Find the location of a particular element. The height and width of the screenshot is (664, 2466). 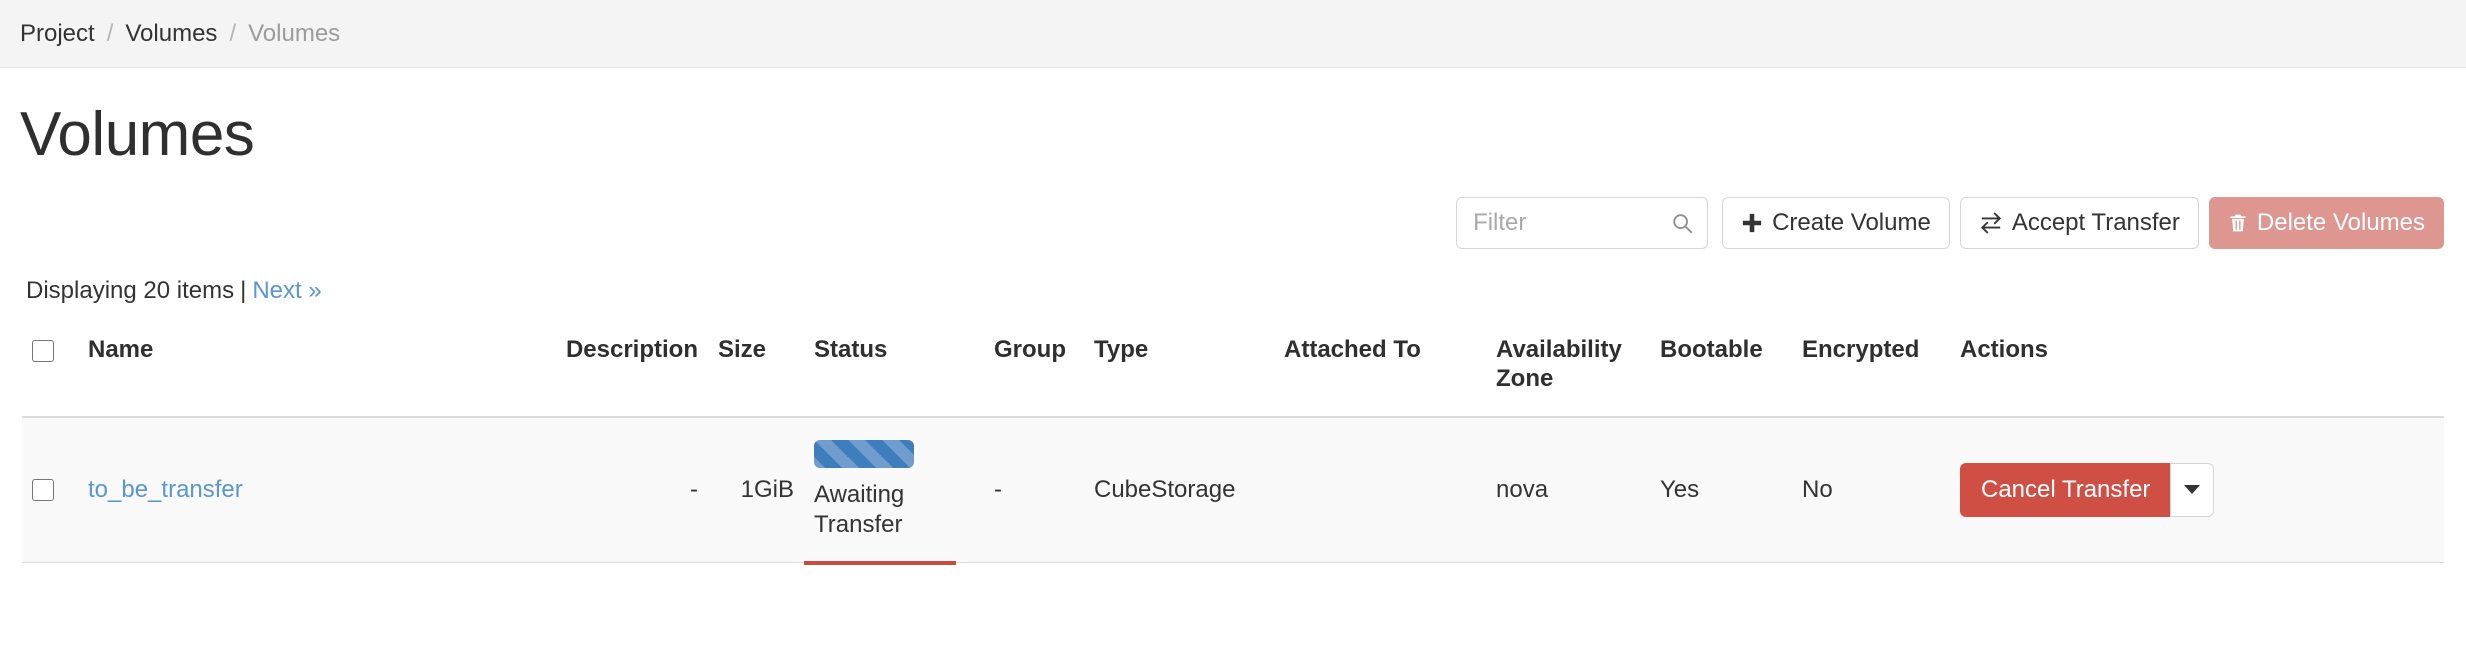

create-volume-button: Create Volume is located at coordinates (1836, 223).